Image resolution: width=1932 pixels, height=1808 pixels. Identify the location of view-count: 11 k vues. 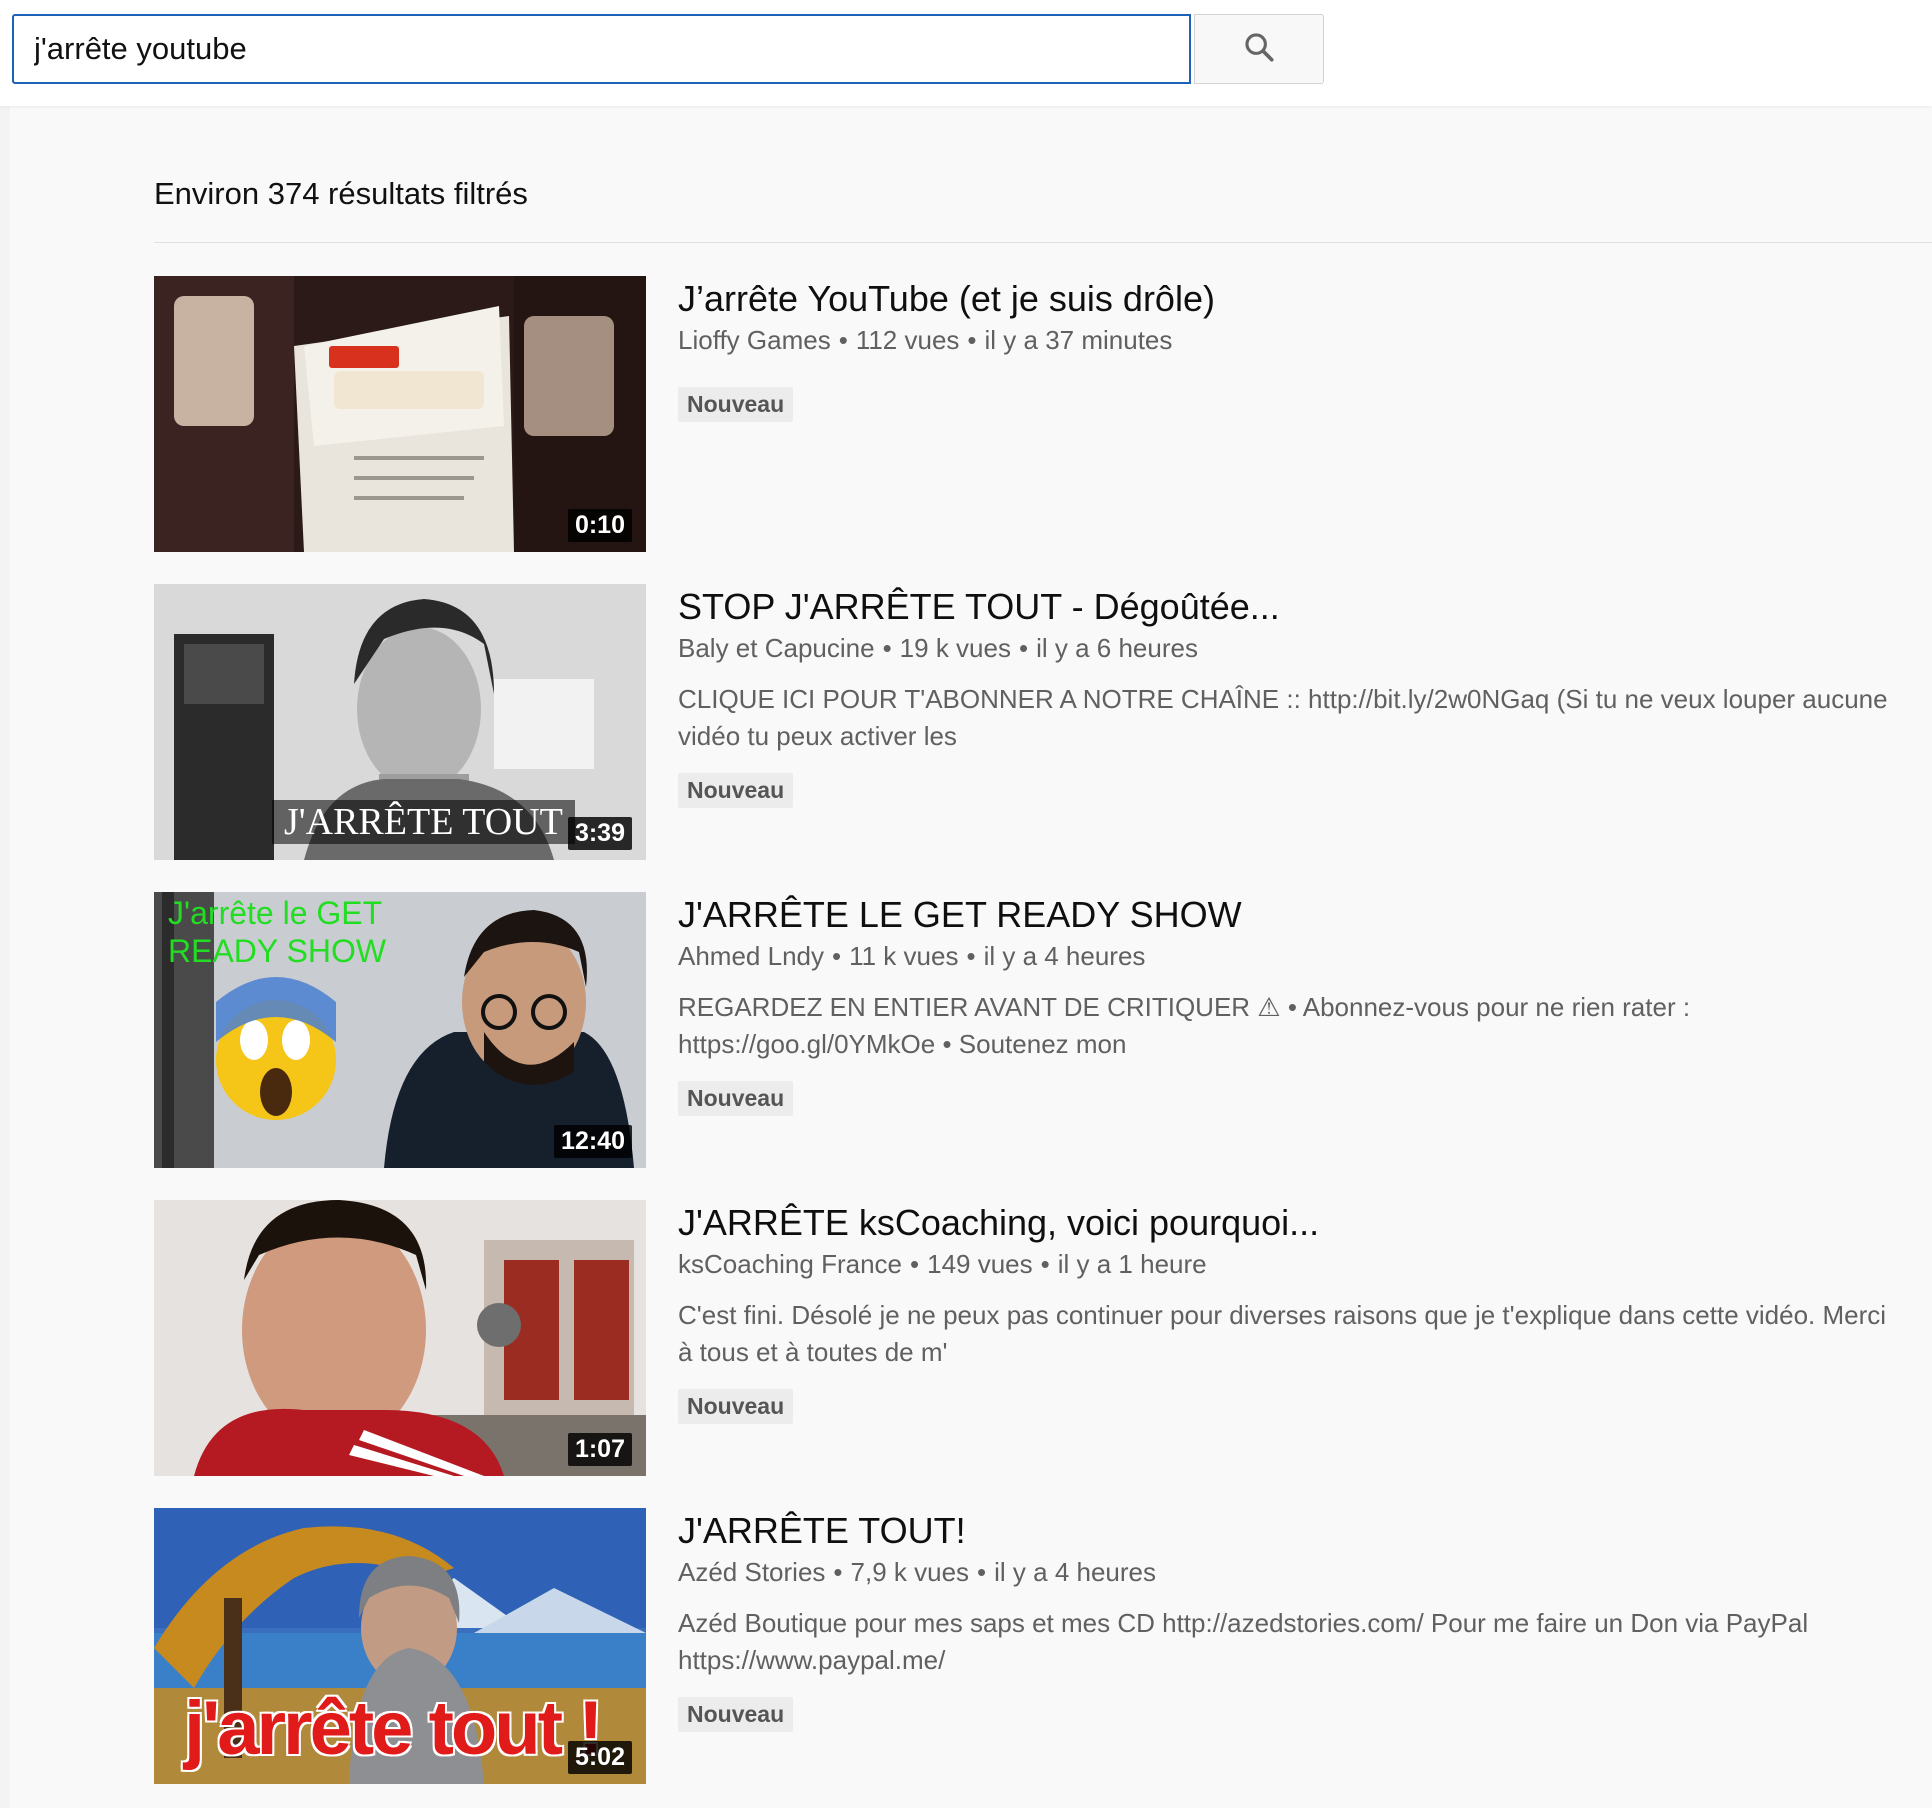
(904, 956).